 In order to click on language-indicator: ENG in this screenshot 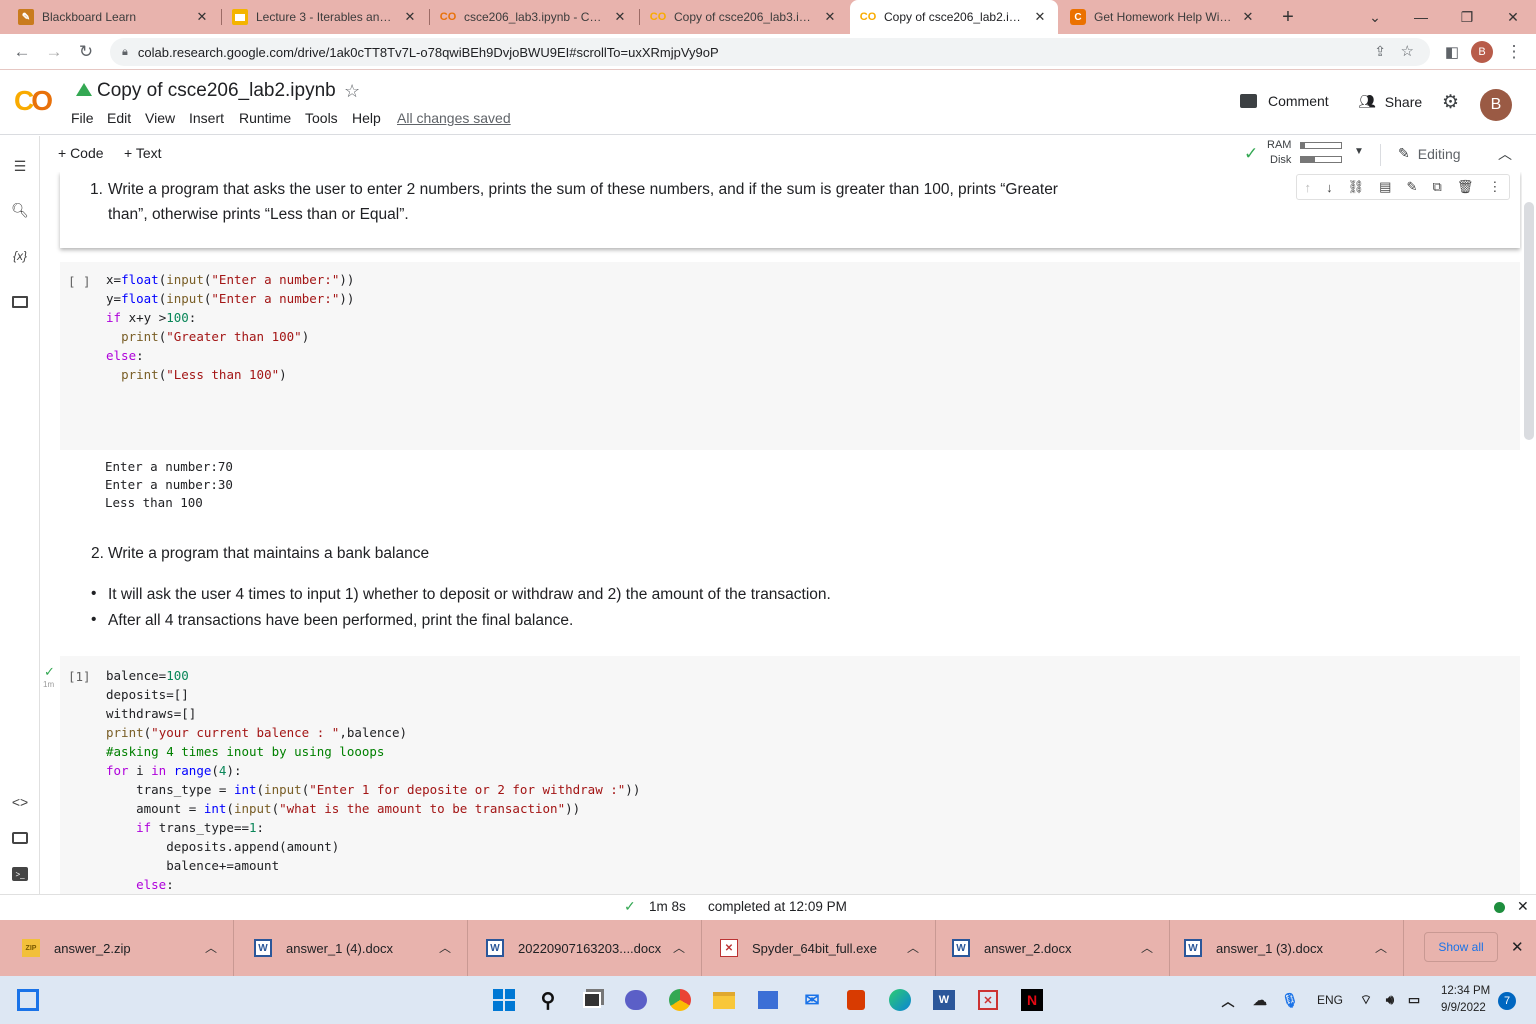, I will do `click(1330, 1000)`.